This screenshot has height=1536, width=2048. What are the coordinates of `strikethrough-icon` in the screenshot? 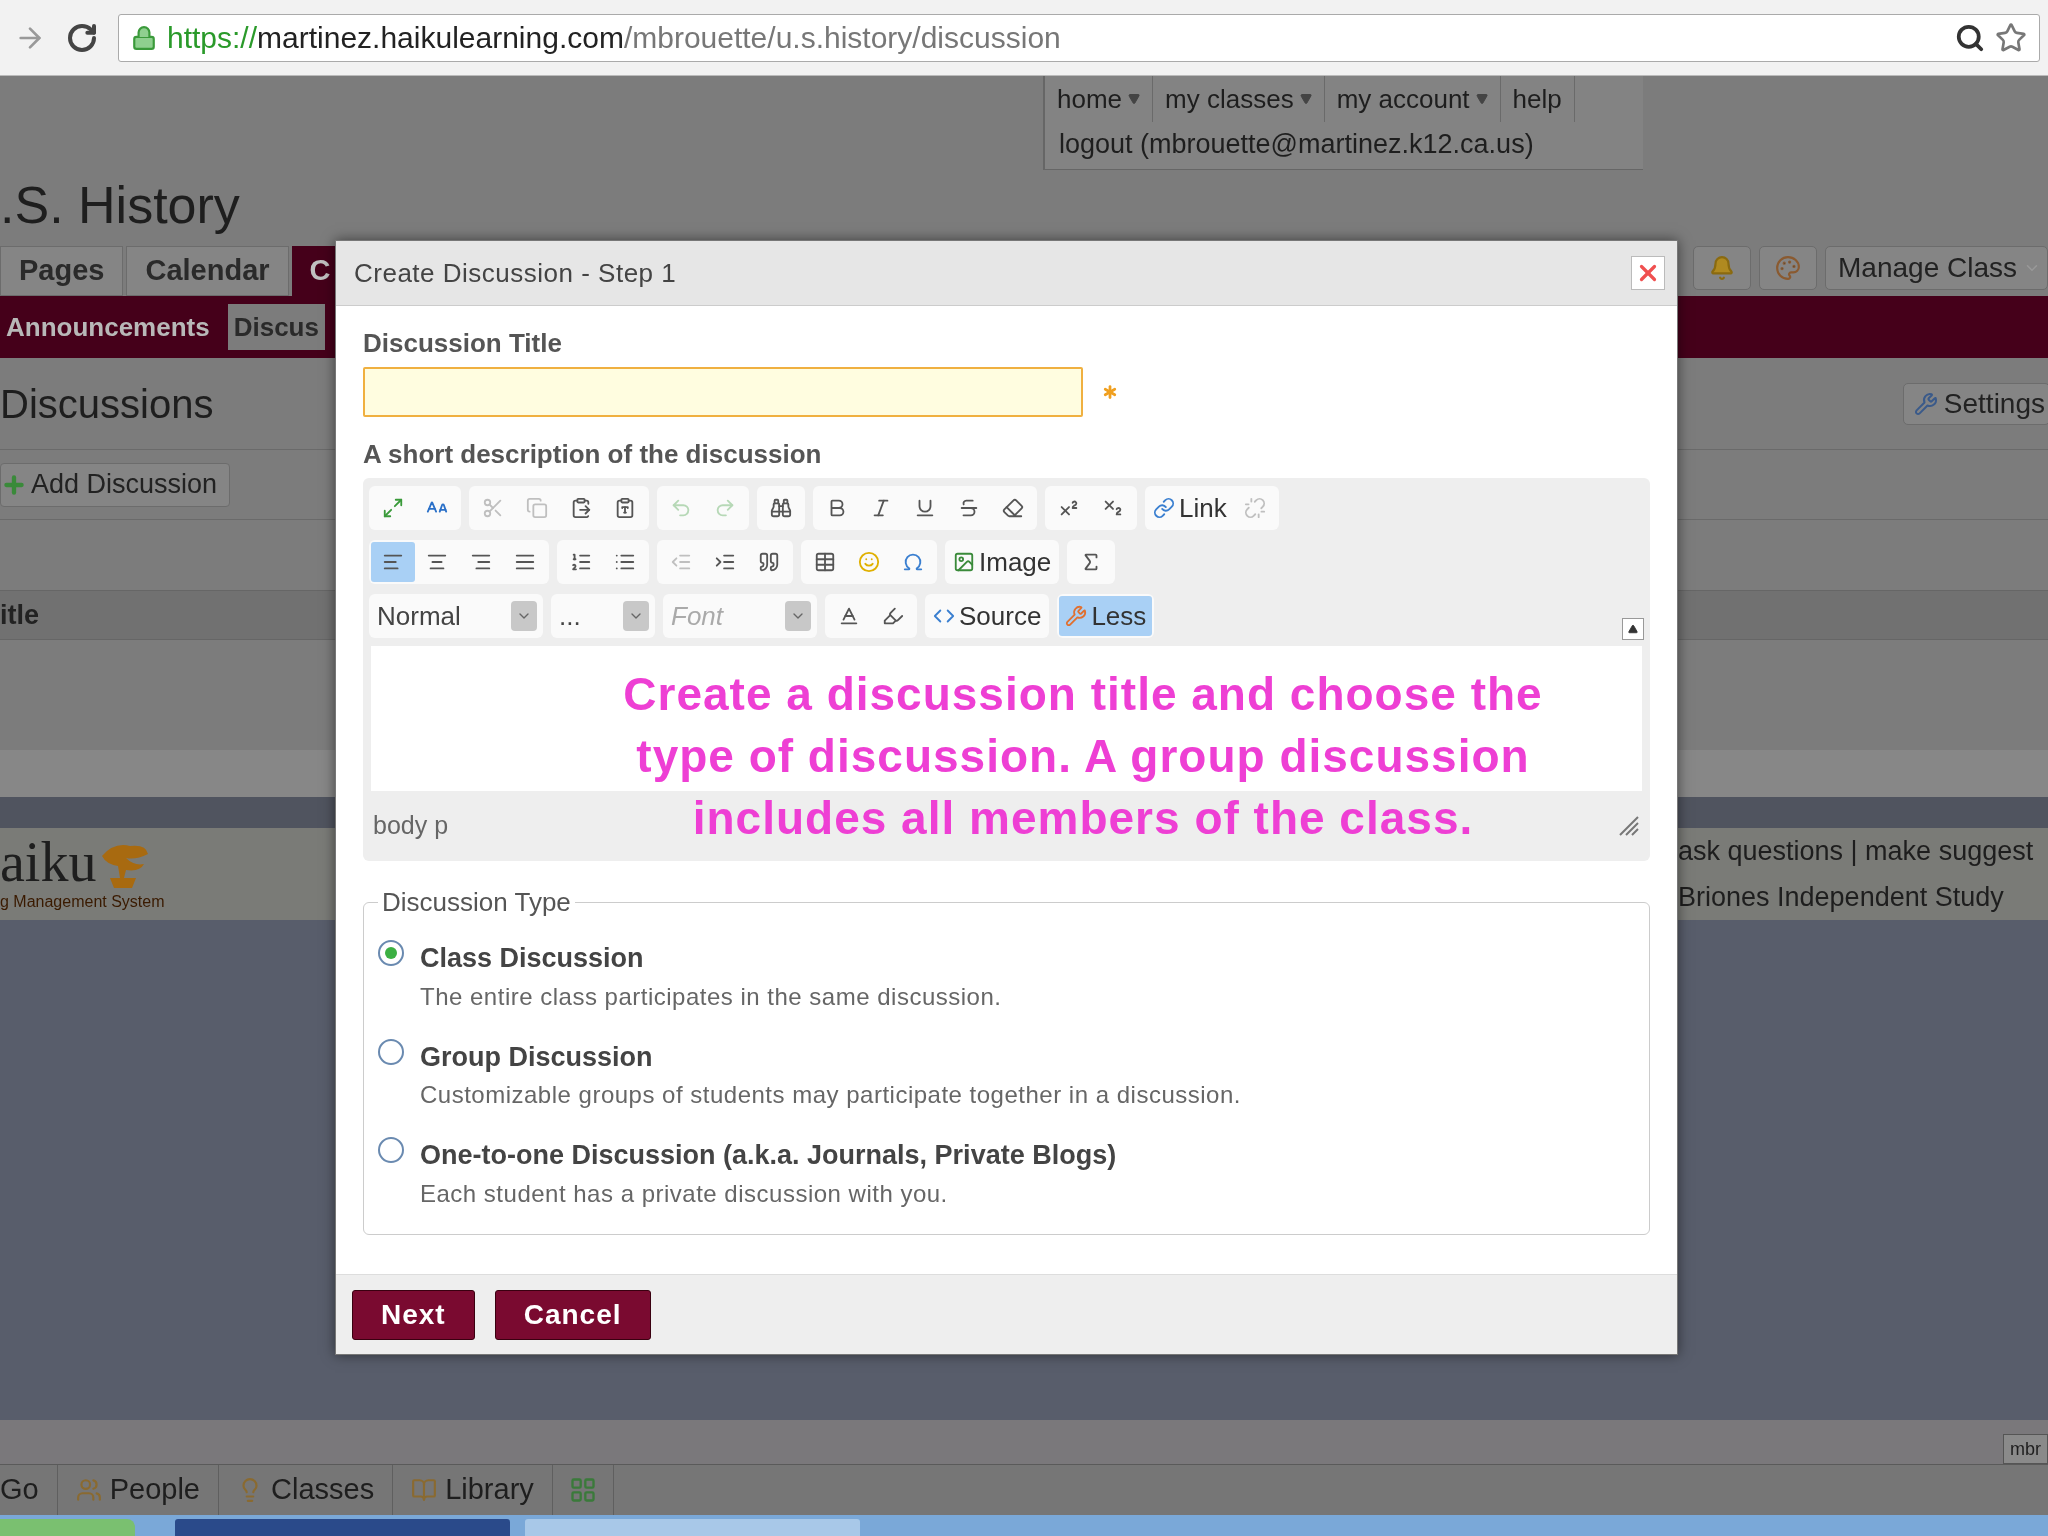 It's located at (969, 508).